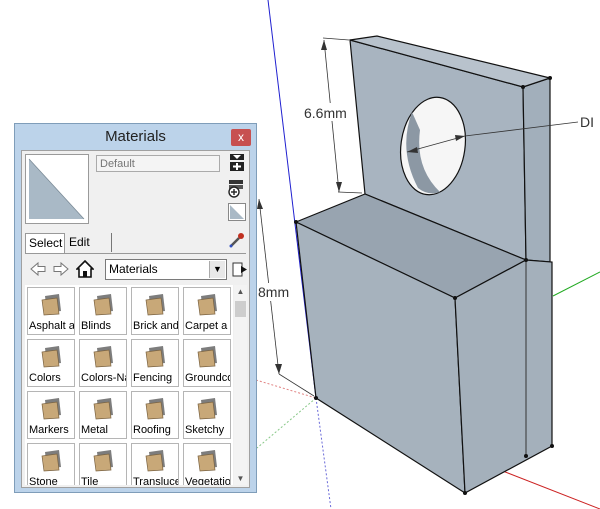  Describe the element at coordinates (208, 378) in the screenshot. I see `item-label: Groundco` at that location.